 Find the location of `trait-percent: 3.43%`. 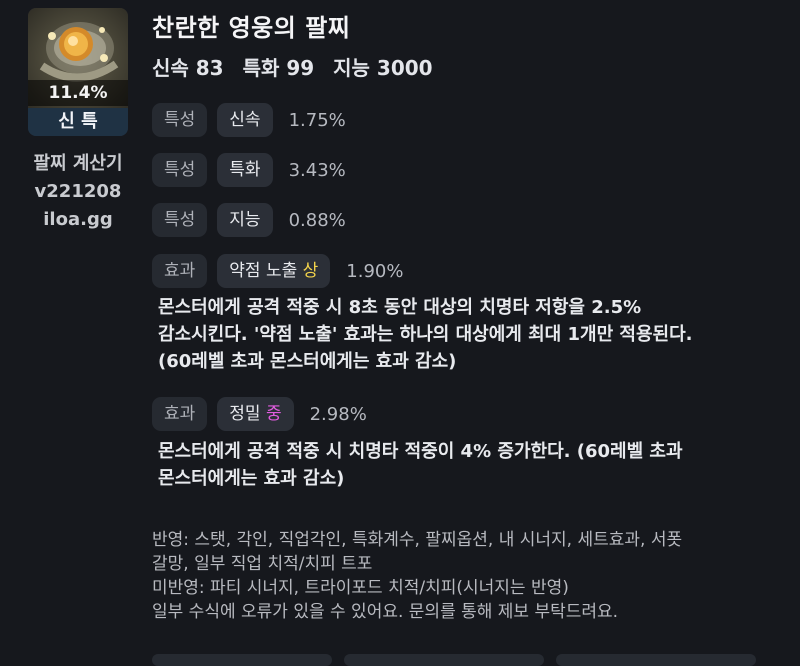

trait-percent: 3.43% is located at coordinates (317, 170).